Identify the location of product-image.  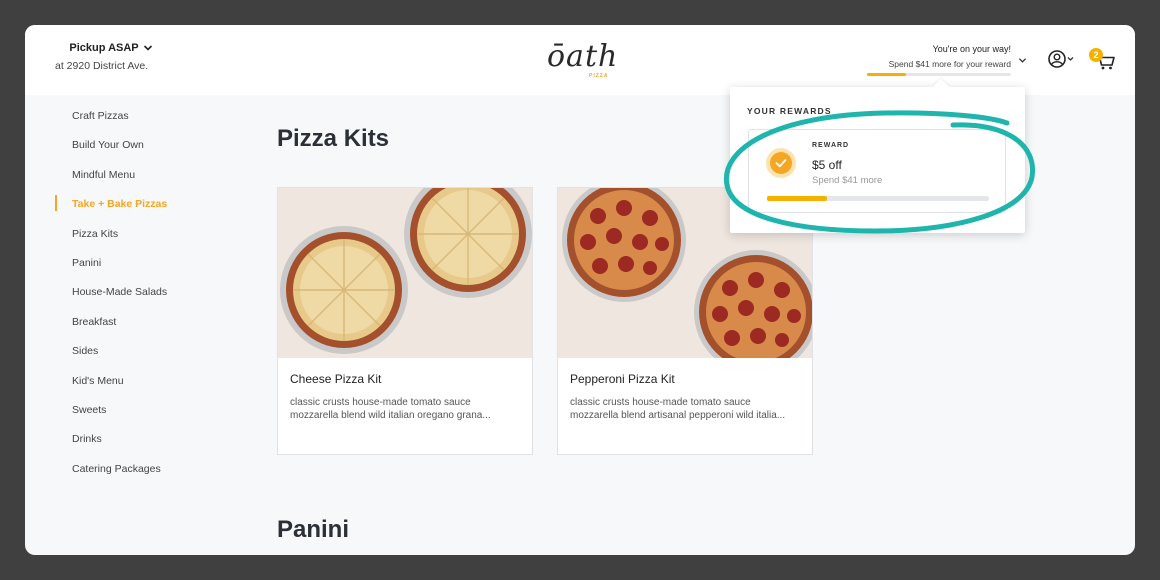
(405, 273).